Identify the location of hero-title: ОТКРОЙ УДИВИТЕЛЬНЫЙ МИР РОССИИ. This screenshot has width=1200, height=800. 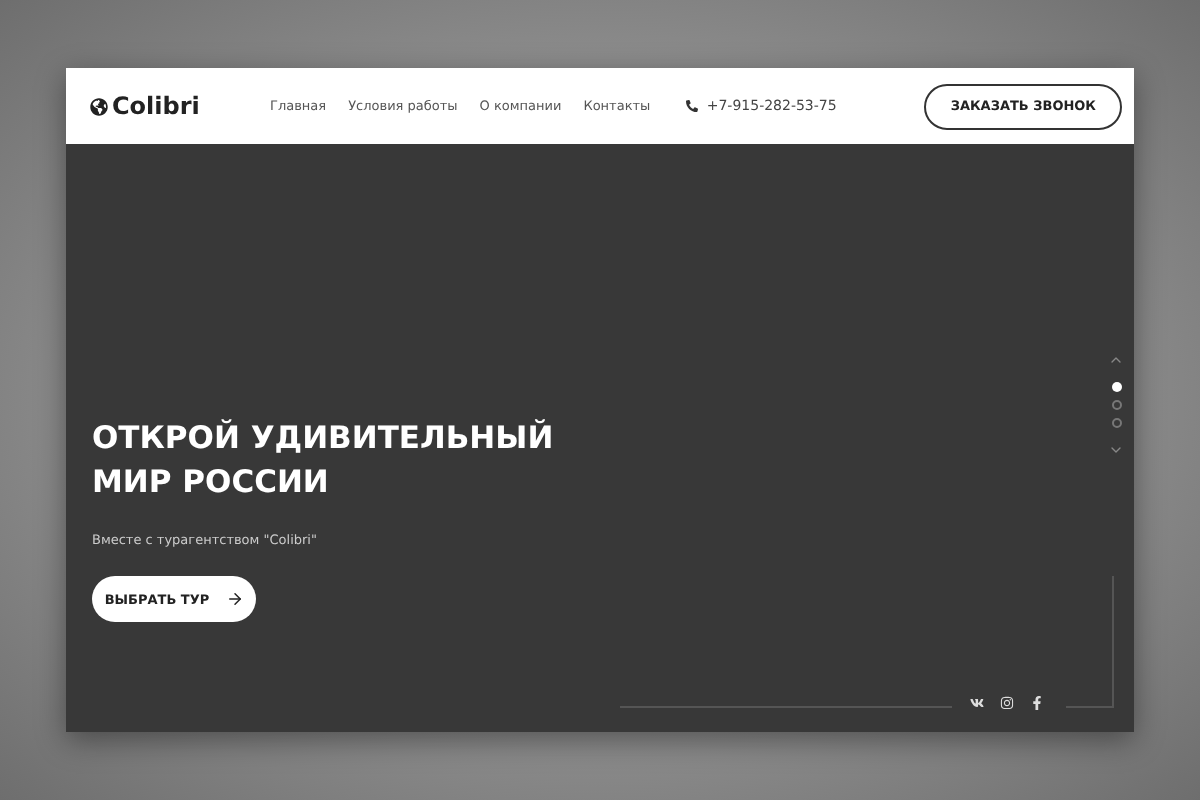
(323, 460).